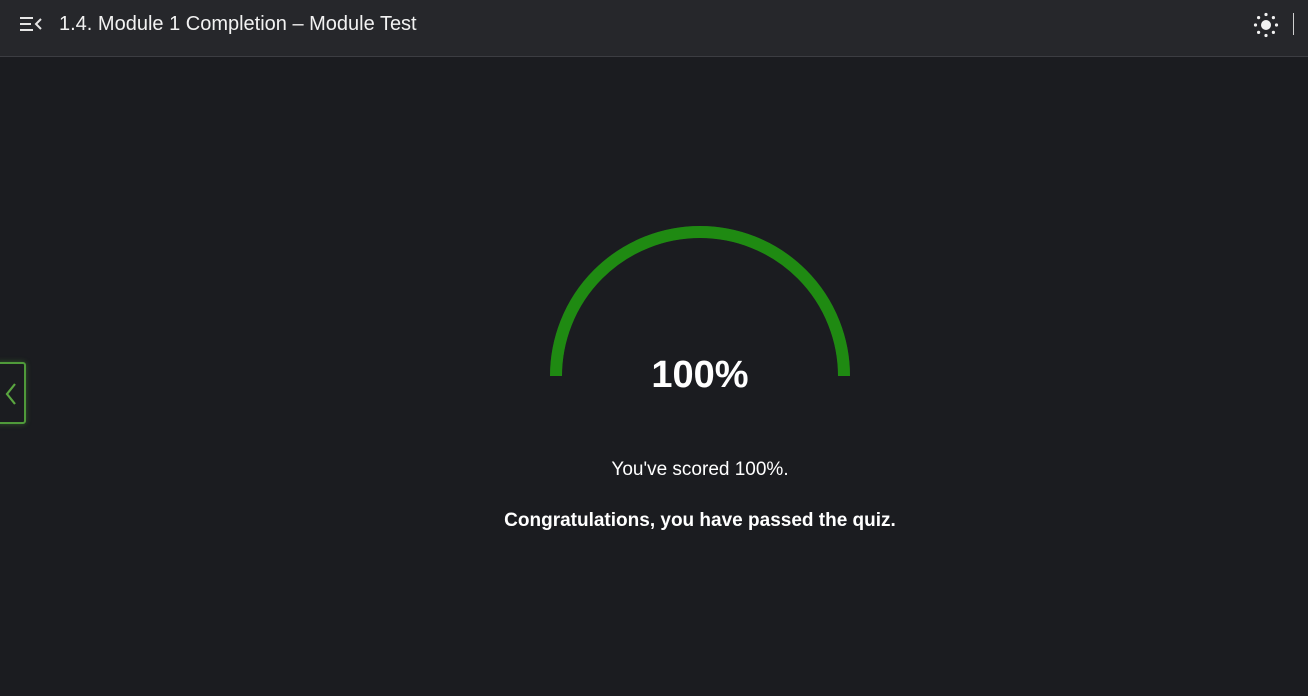  I want to click on page-title: 1.4. Module 1 Completion – Module Test, so click(238, 24).